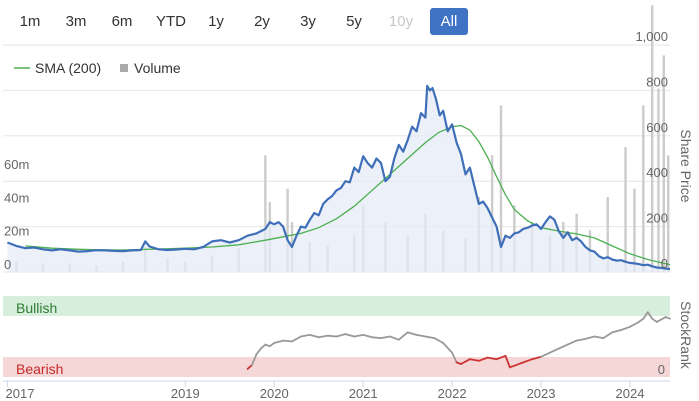 The width and height of the screenshot is (699, 401). Describe the element at coordinates (16, 231) in the screenshot. I see `volume-tick-label: 20m` at that location.